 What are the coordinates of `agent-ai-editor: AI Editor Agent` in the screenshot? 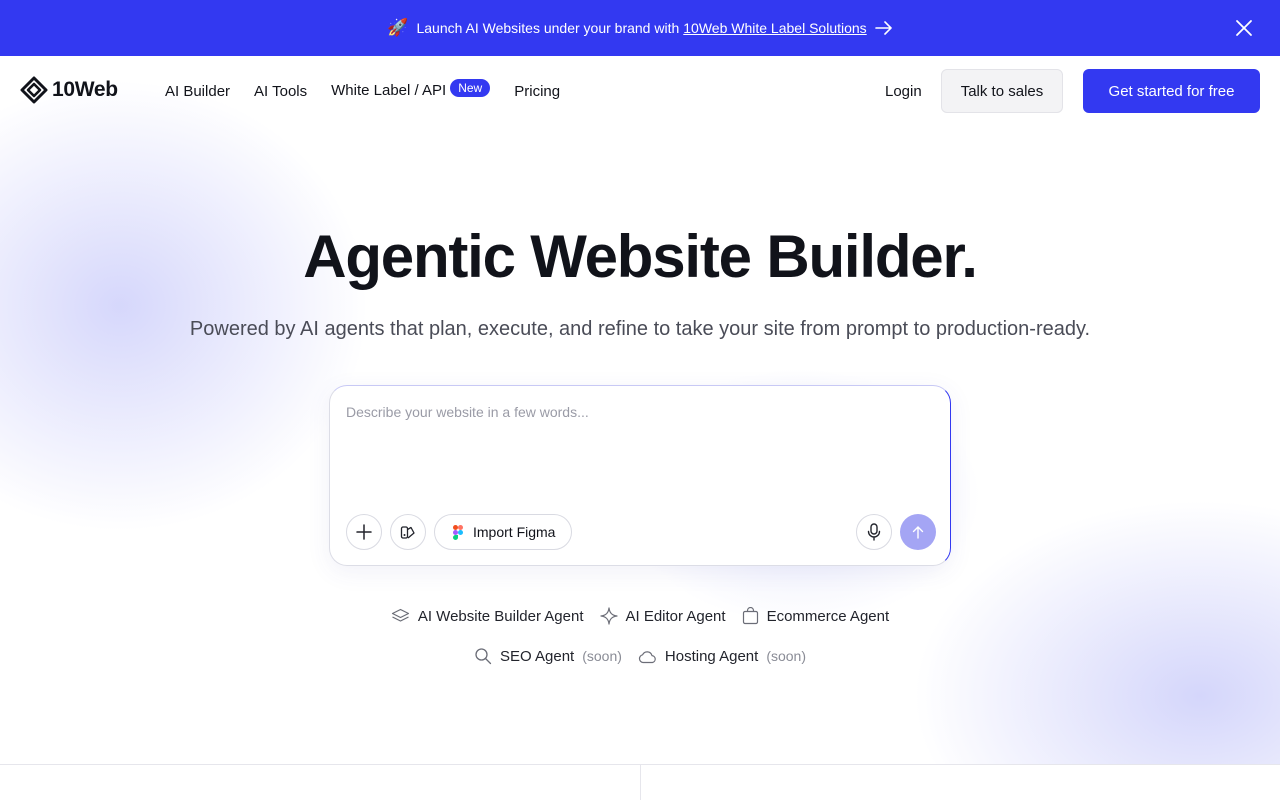 It's located at (662, 616).